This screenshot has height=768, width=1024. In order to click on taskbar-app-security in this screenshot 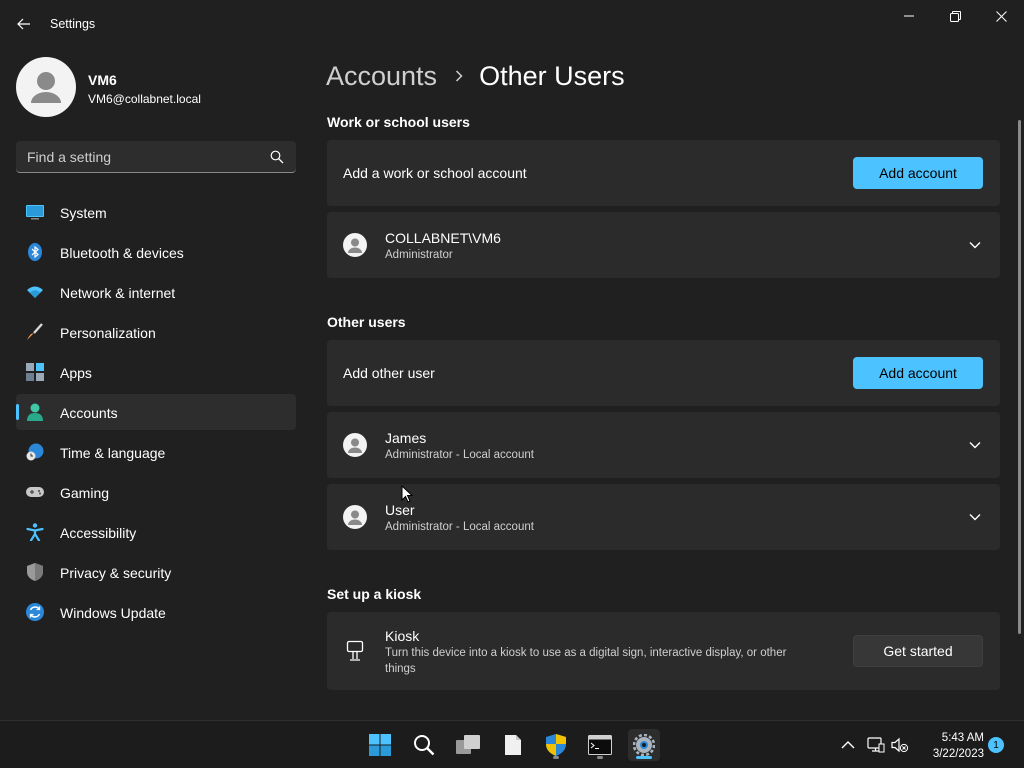, I will do `click(556, 745)`.